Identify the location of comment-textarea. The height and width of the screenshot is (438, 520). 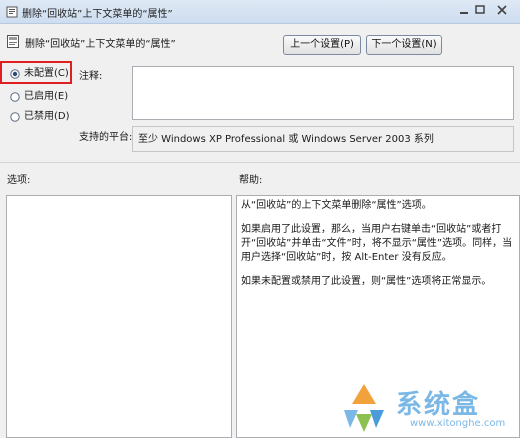
(323, 93).